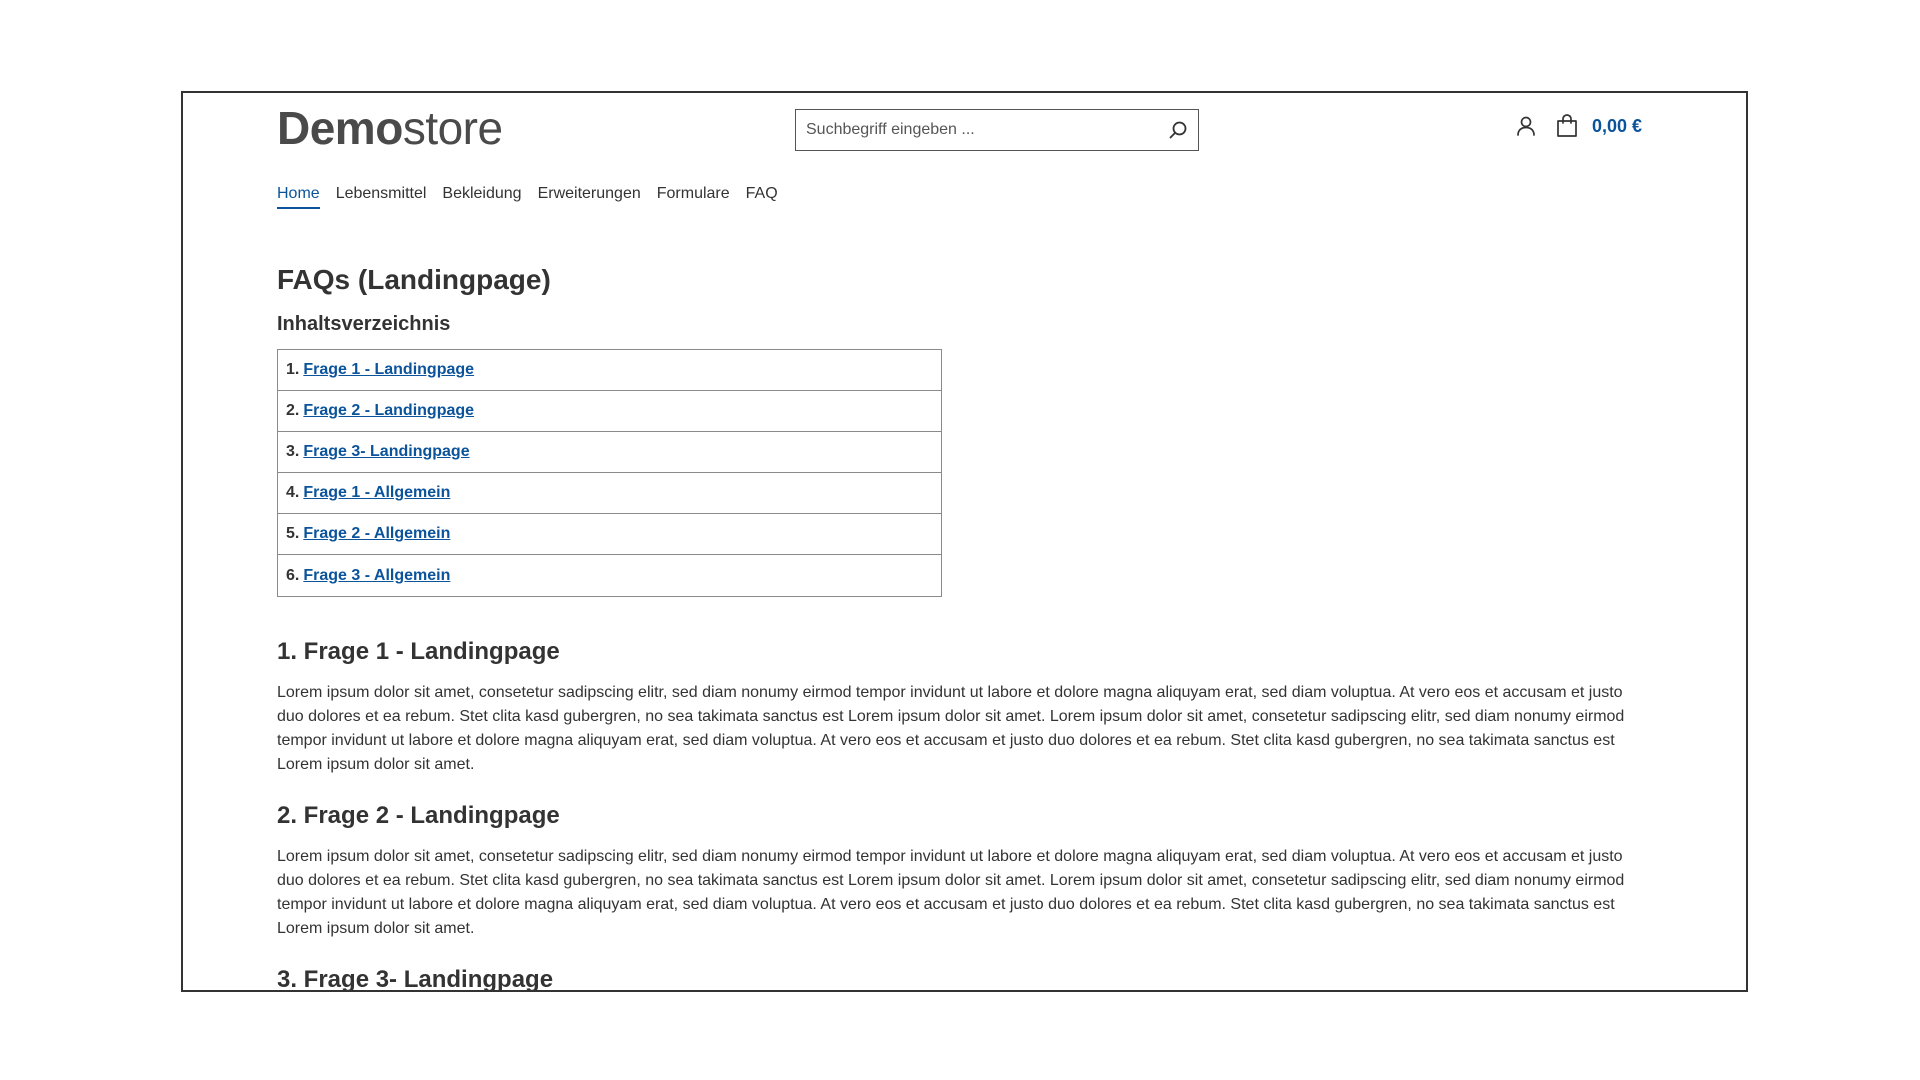  What do you see at coordinates (376, 576) in the screenshot?
I see `toc-link: Frage 3 - Allgemein` at bounding box center [376, 576].